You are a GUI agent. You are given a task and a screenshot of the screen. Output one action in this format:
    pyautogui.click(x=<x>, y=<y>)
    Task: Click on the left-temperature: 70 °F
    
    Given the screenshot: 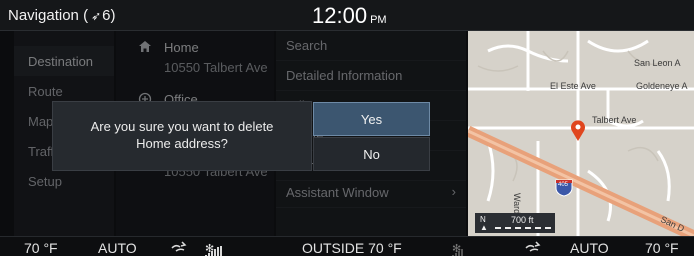 What is the action you would take?
    pyautogui.click(x=41, y=248)
    